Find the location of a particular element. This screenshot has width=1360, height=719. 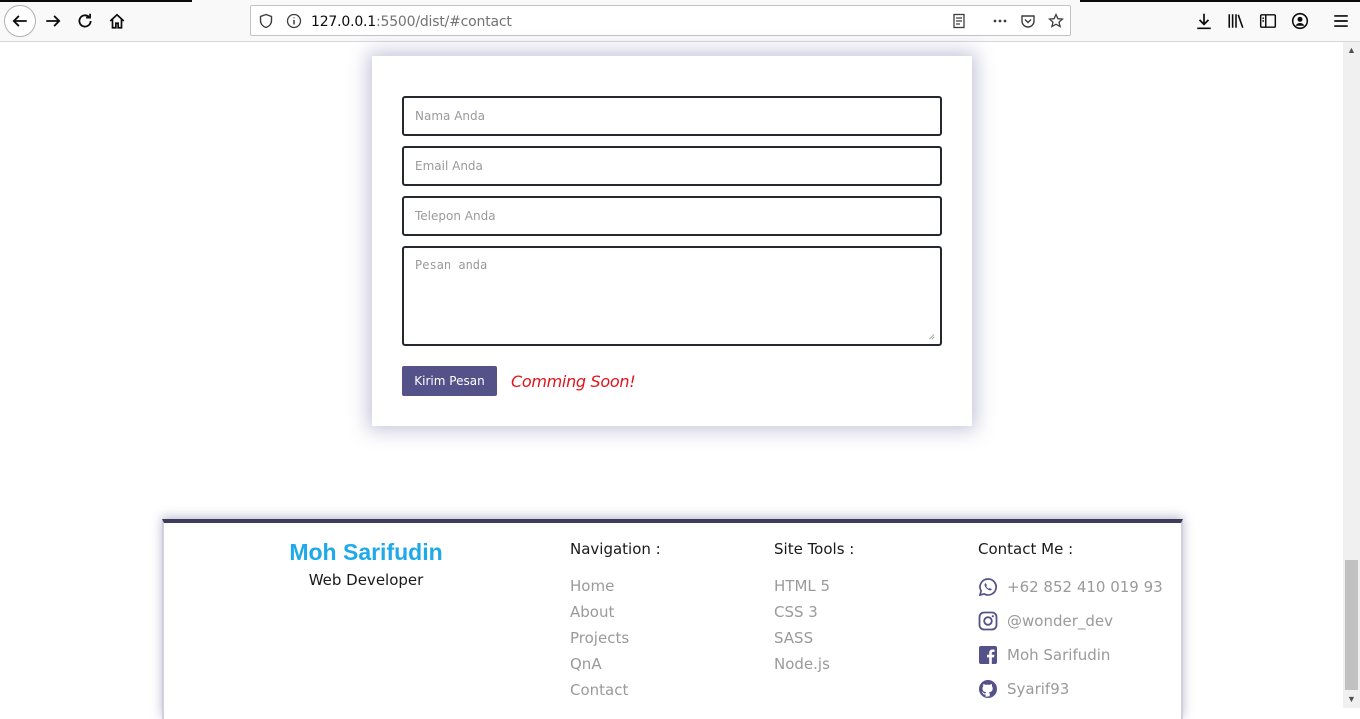

account-icon is located at coordinates (1300, 21).